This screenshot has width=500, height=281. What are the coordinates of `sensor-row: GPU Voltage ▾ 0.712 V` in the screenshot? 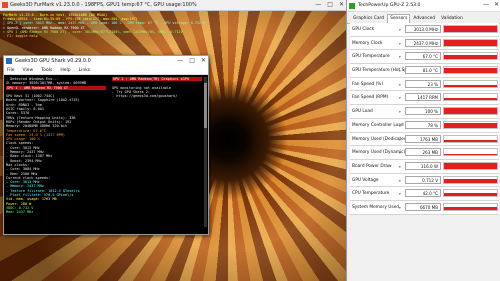 It's located at (424, 180).